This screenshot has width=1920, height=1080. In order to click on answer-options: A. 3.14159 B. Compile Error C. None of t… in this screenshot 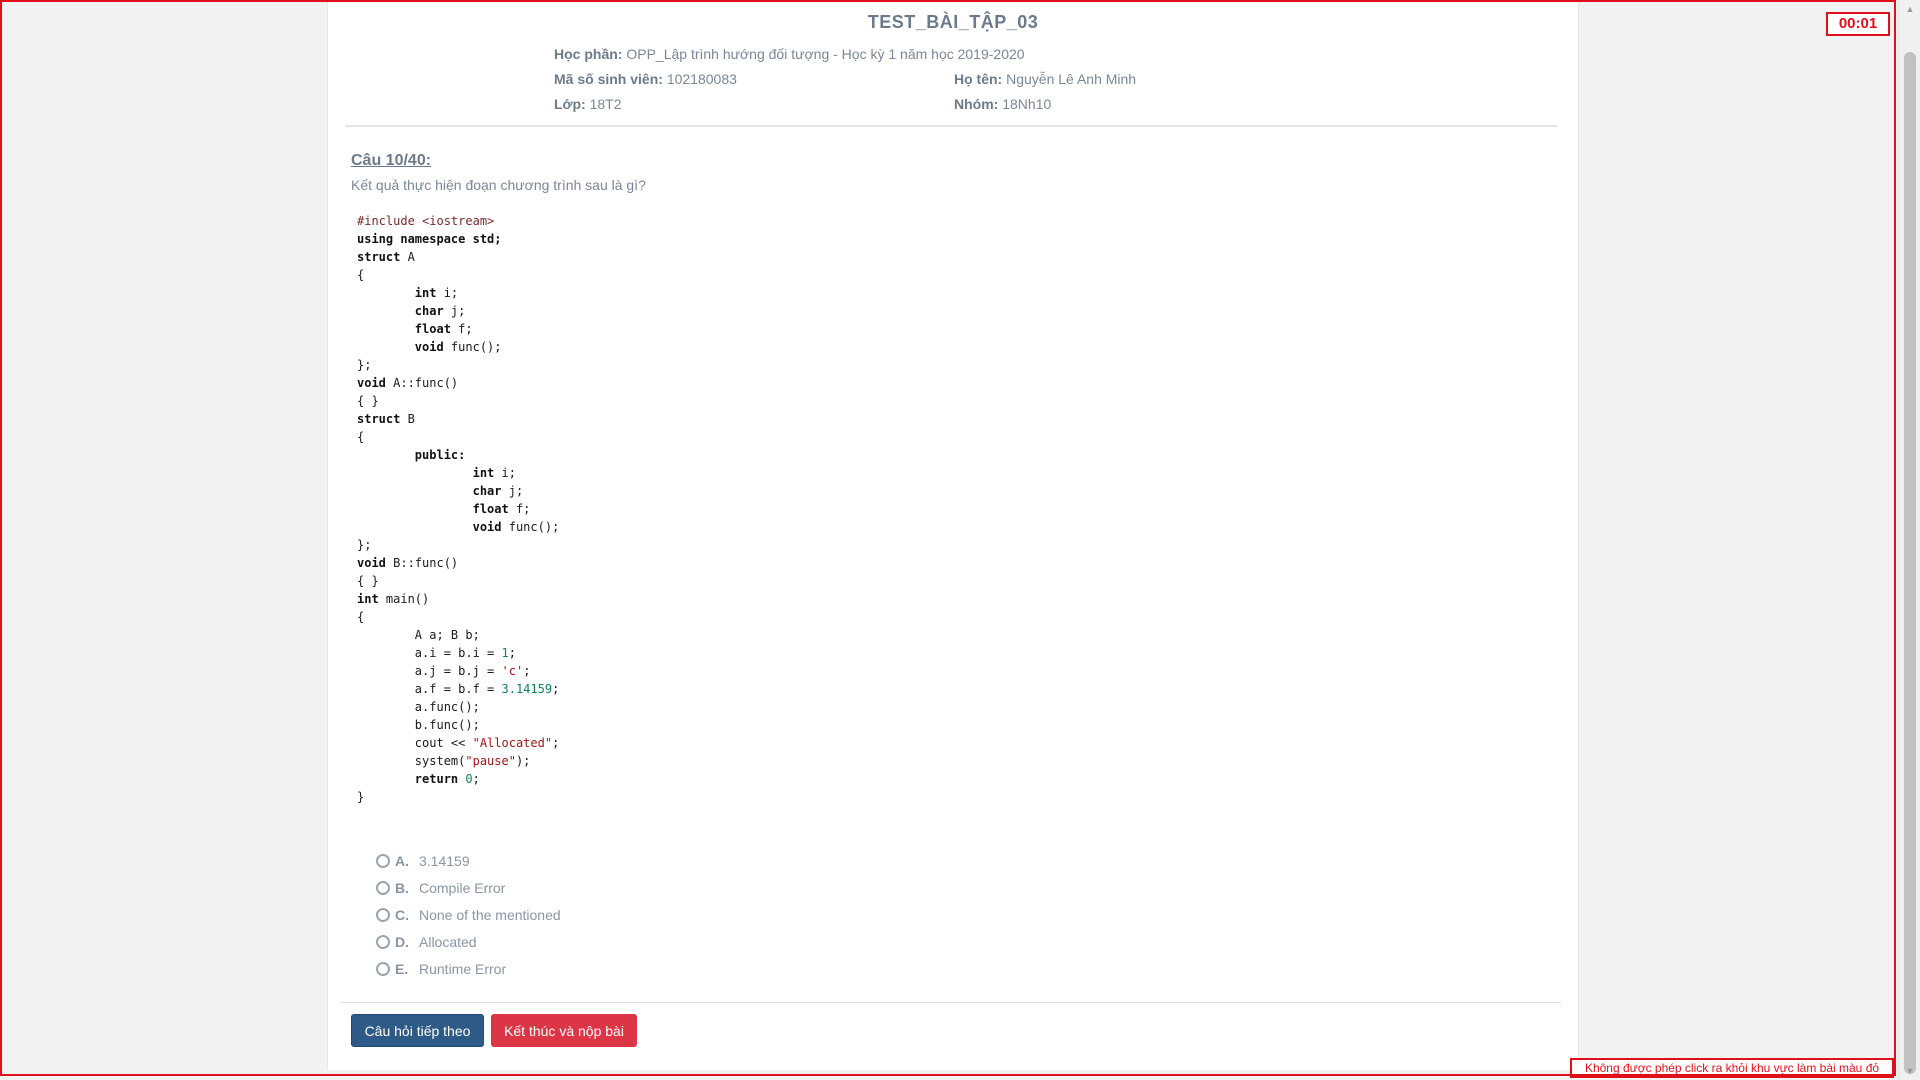, I will do `click(468, 914)`.